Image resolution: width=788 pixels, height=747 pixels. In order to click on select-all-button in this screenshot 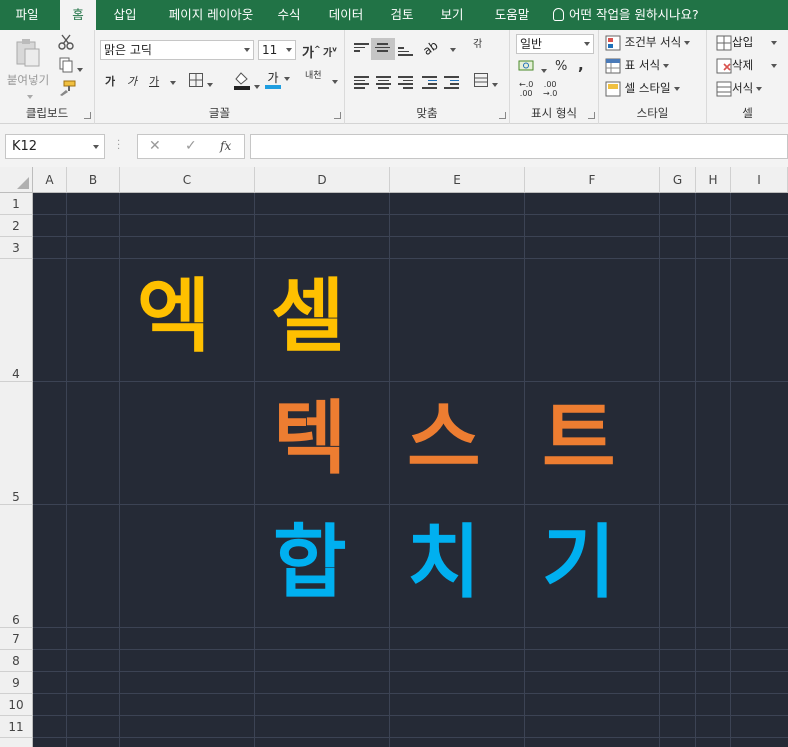, I will do `click(16, 180)`.